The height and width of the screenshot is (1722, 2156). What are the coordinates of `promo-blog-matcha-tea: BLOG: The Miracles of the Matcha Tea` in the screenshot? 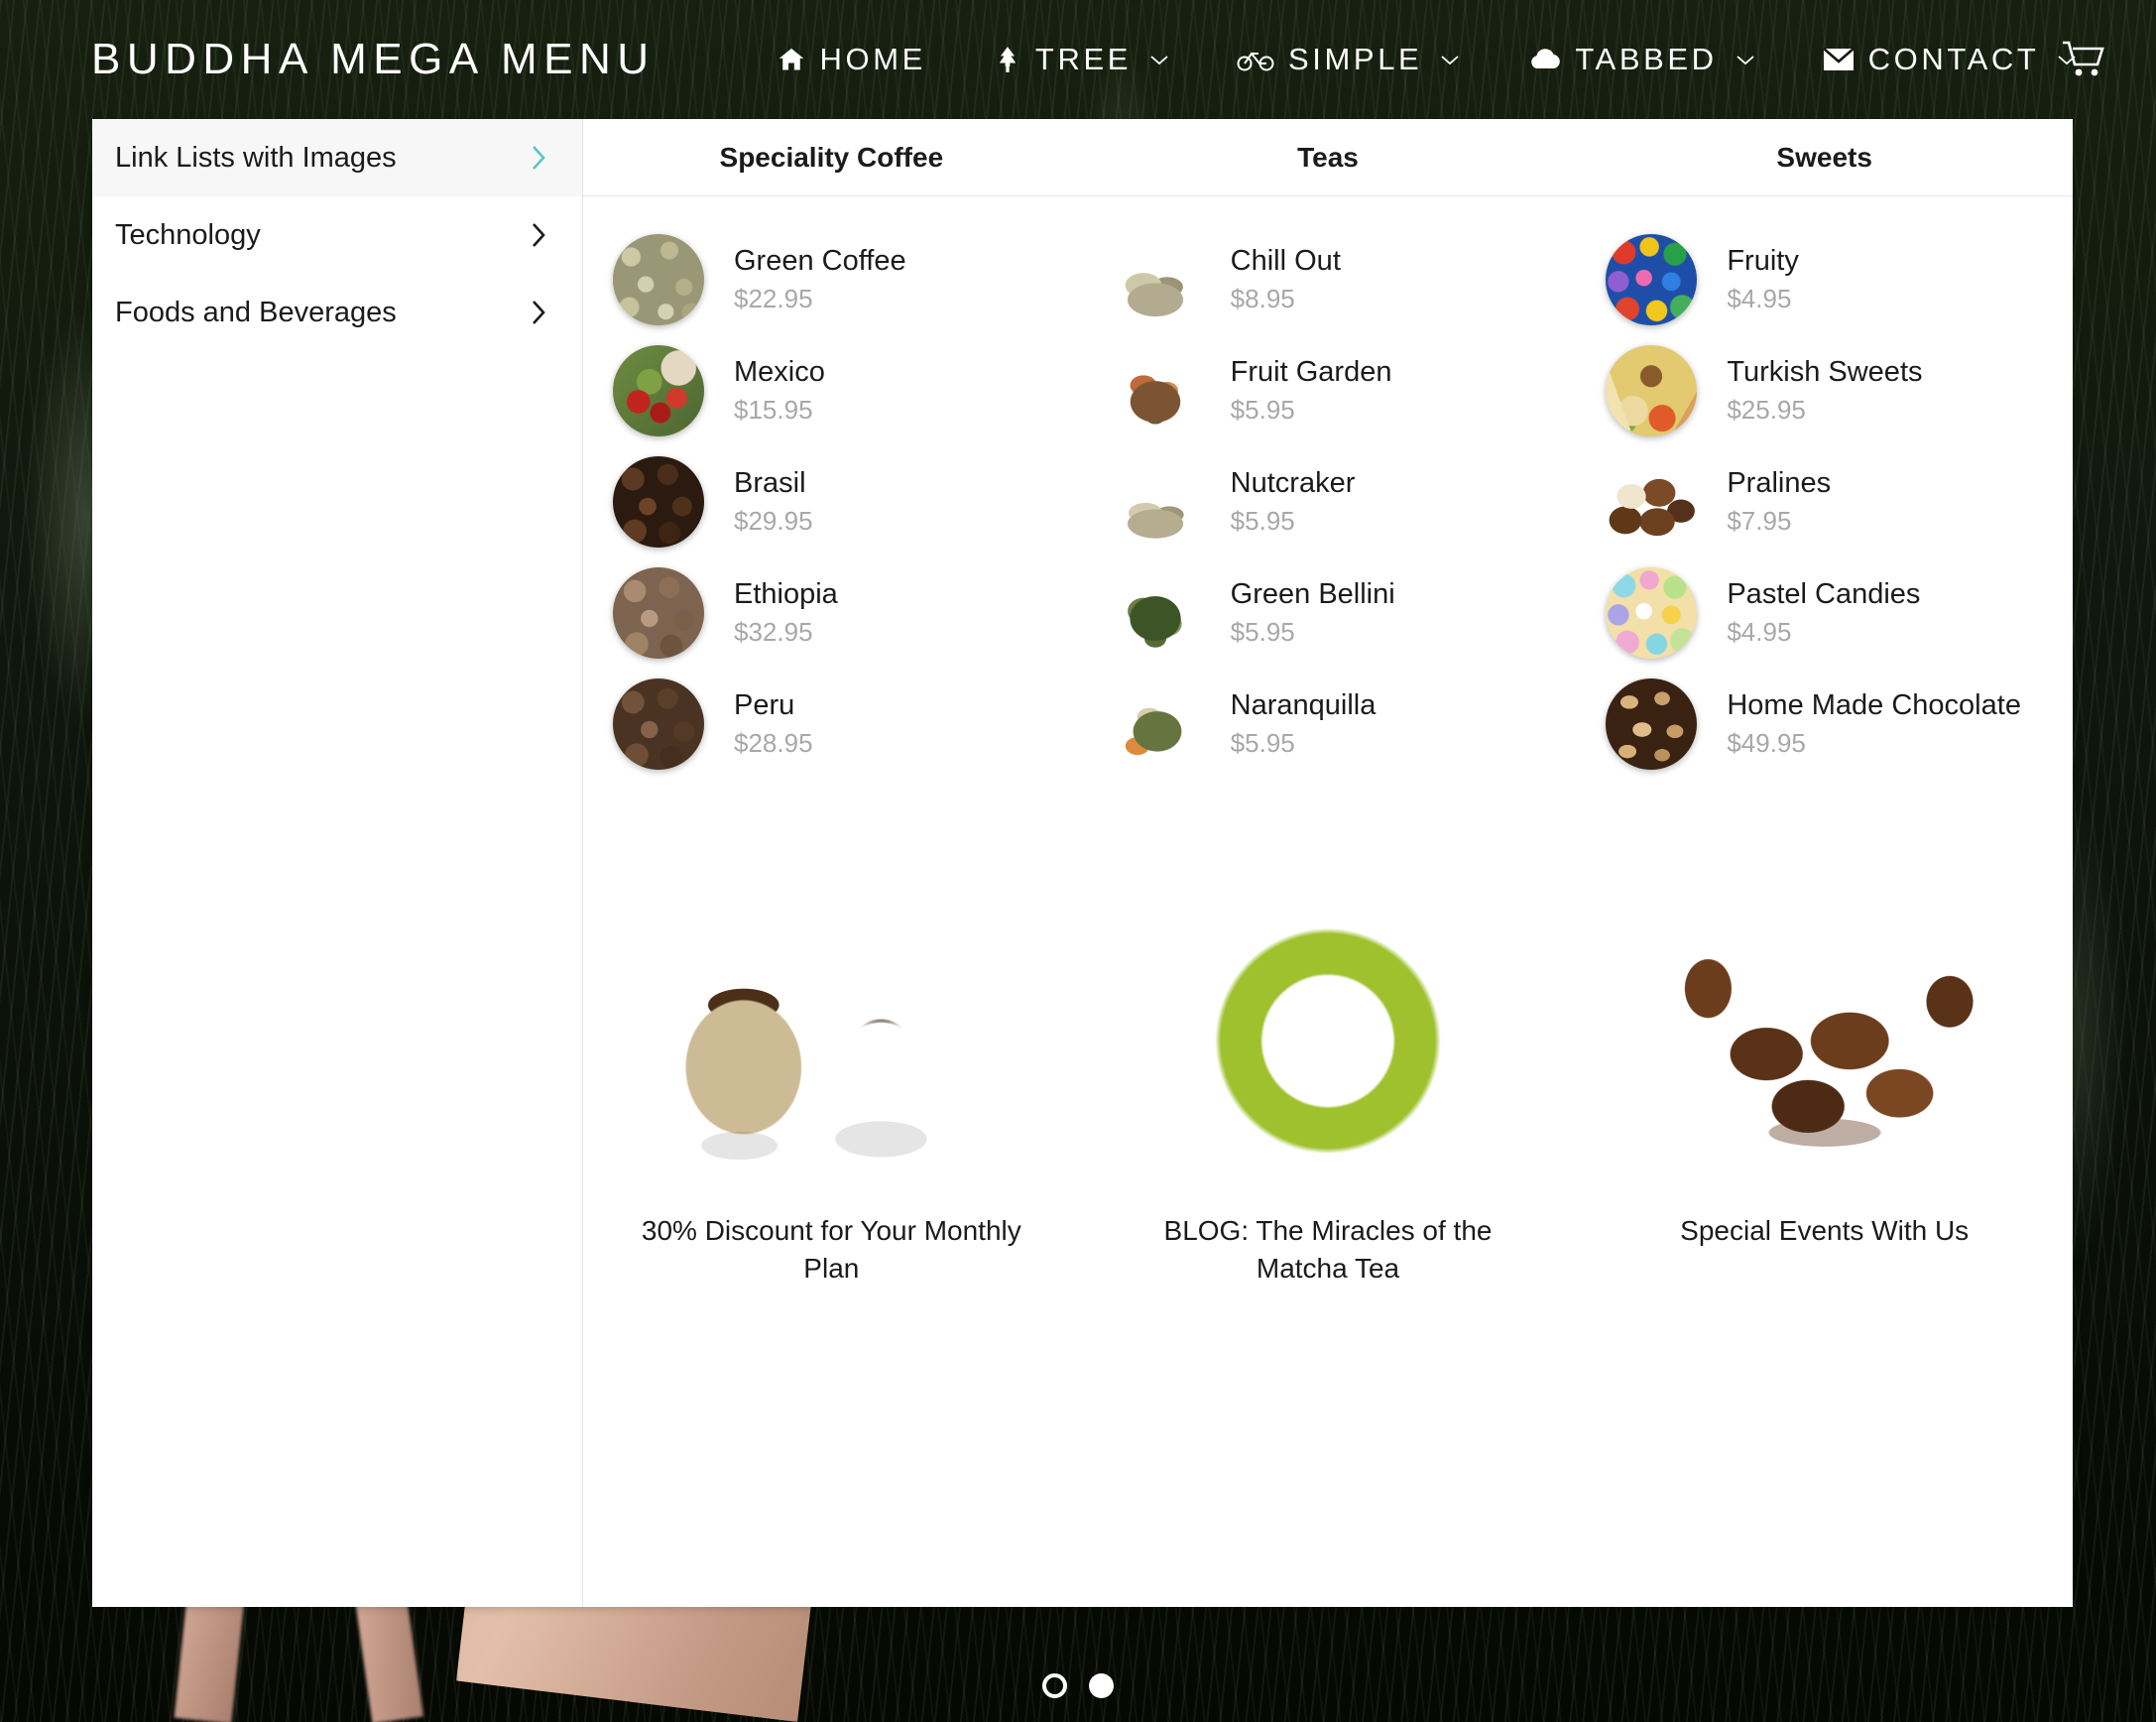 It's located at (1328, 1069).